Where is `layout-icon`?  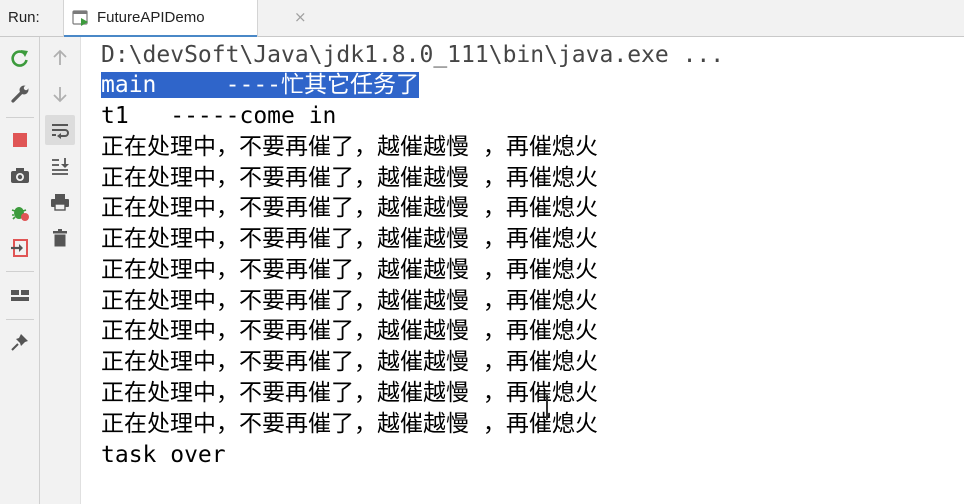 layout-icon is located at coordinates (20, 296).